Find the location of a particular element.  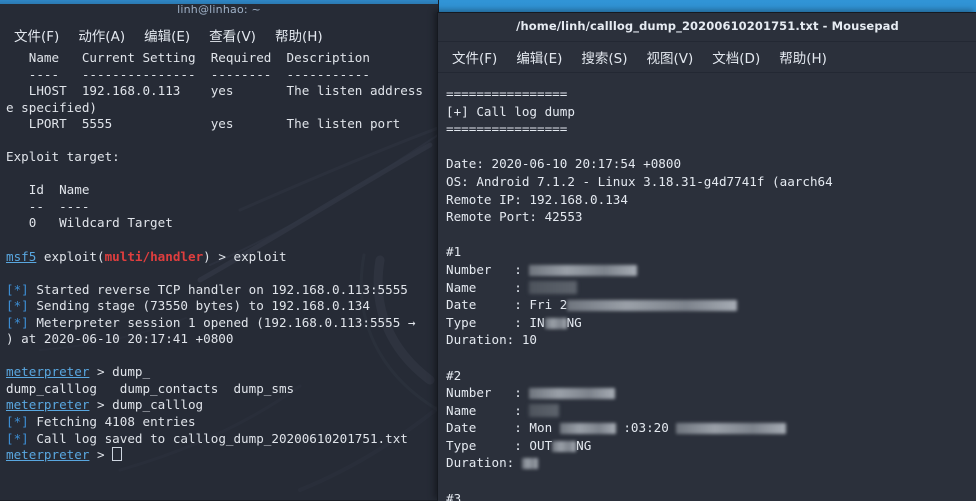

entry-1-type-tail: NG is located at coordinates (574, 322).